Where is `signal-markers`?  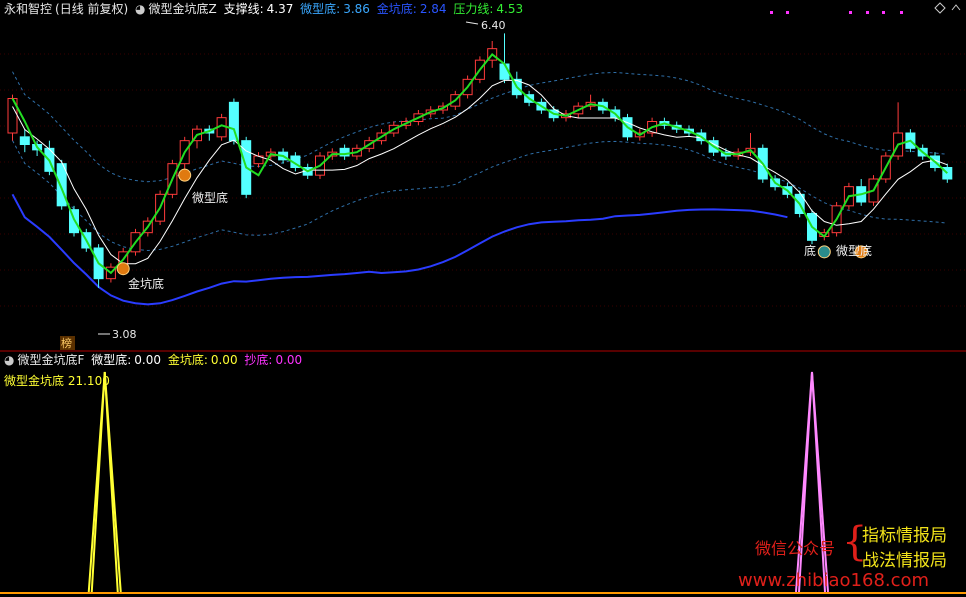 signal-markers is located at coordinates (492, 222).